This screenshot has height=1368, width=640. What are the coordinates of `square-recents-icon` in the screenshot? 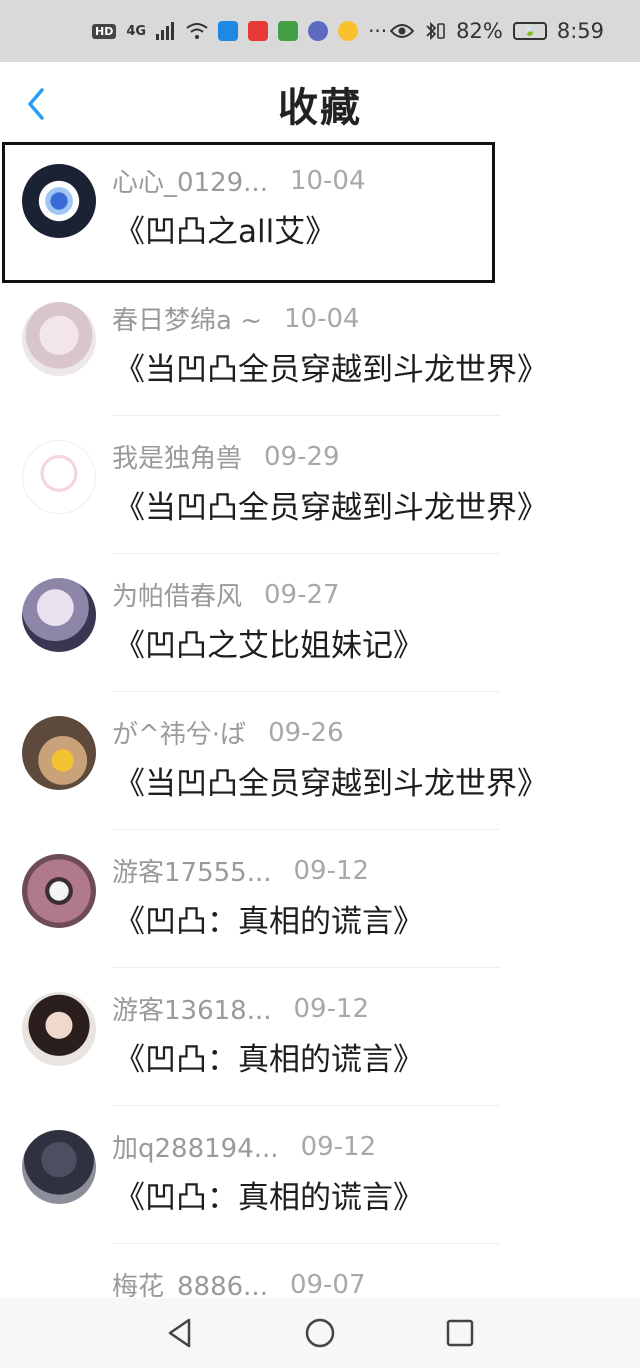 It's located at (460, 1333).